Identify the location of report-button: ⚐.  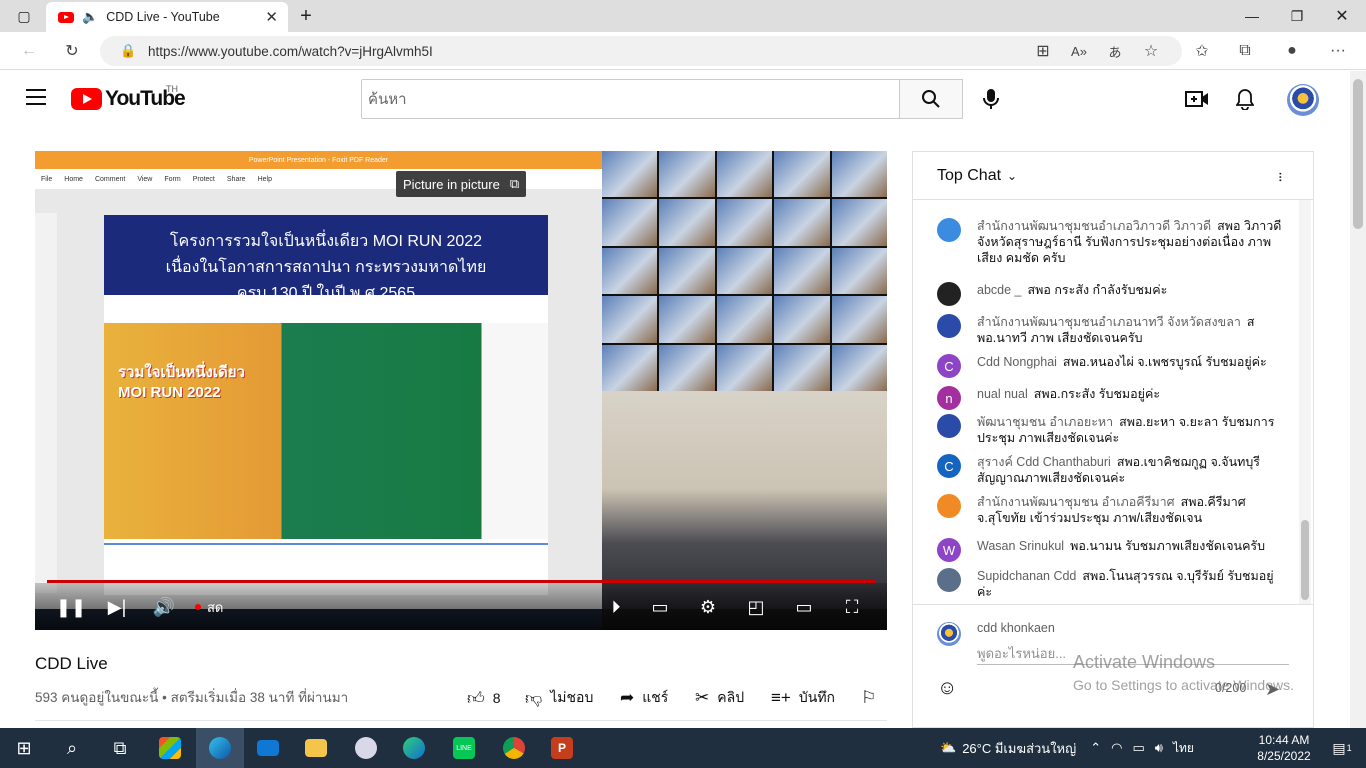
(872, 698).